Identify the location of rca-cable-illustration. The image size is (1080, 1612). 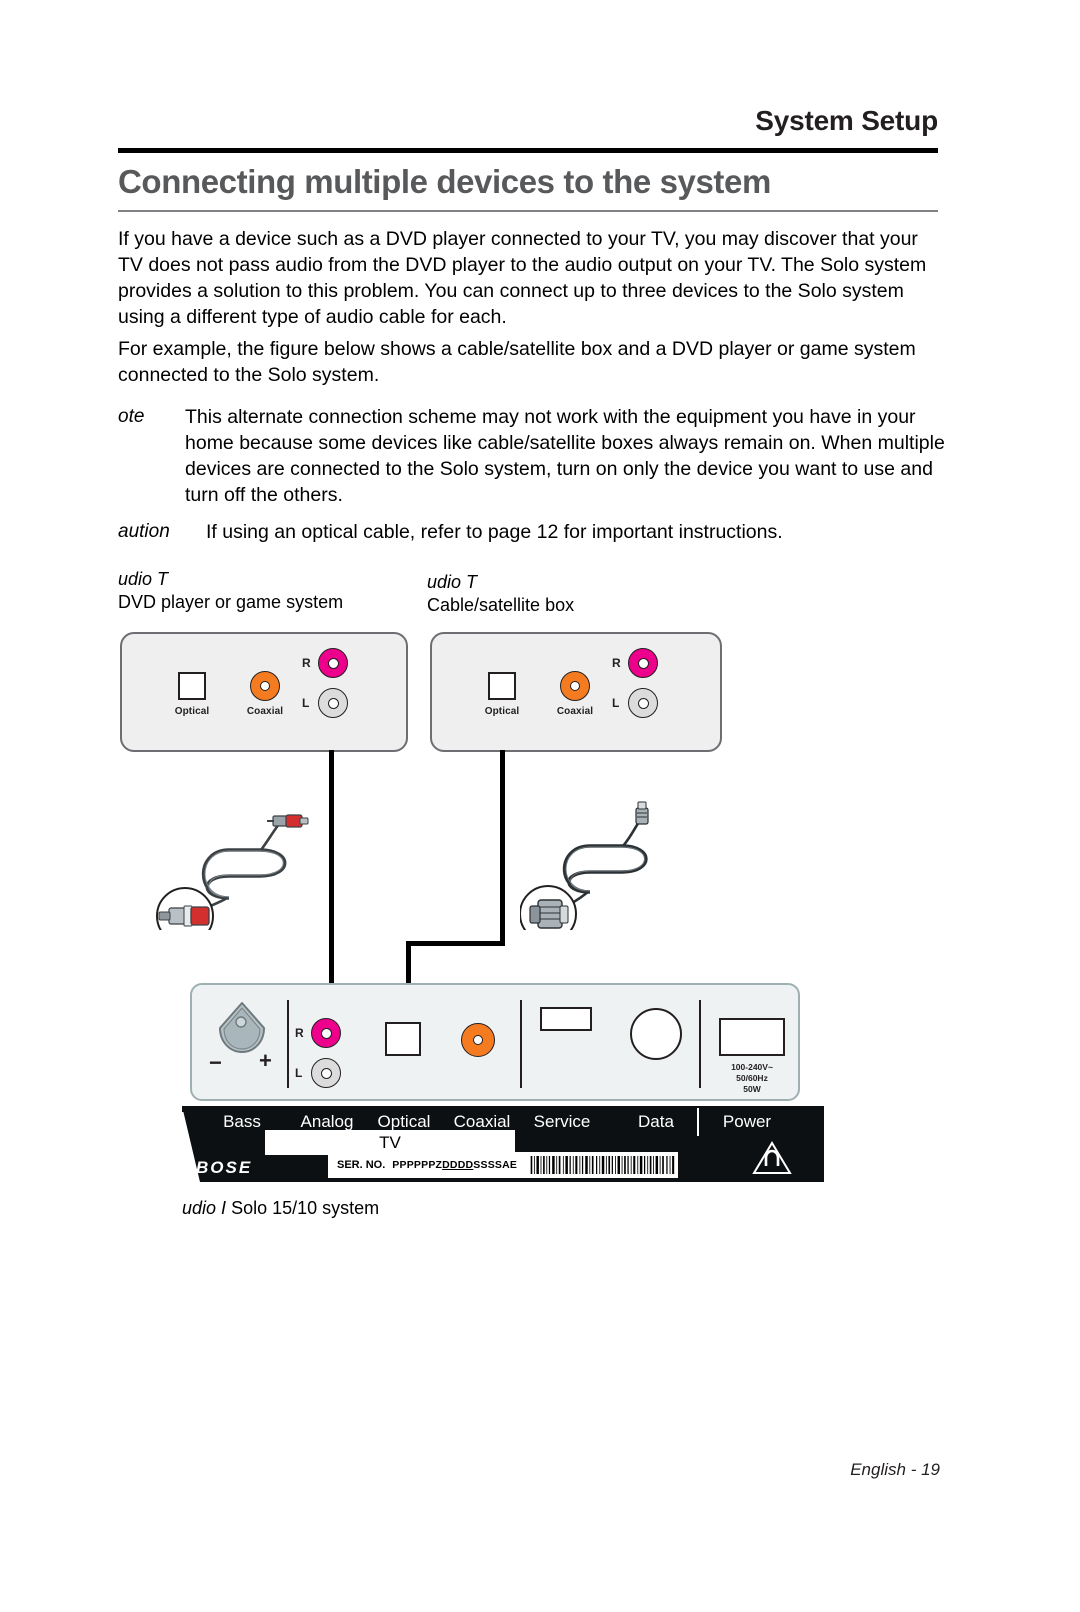
(235, 862).